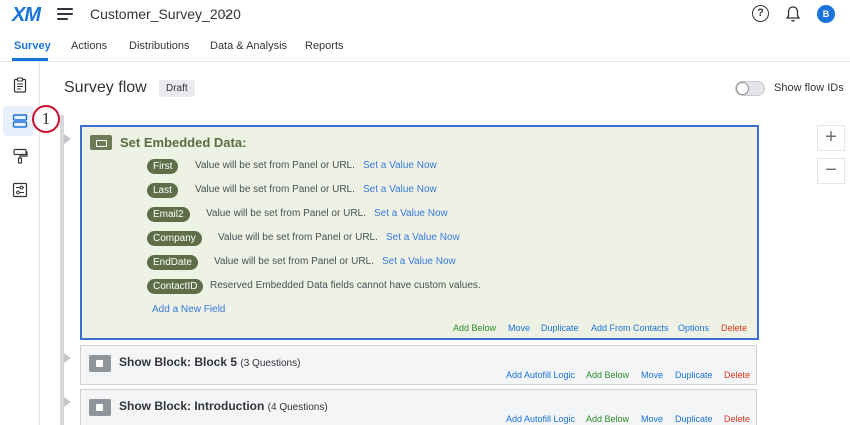  What do you see at coordinates (630, 328) in the screenshot?
I see `add-from-contacts-link: Add From Contacts` at bounding box center [630, 328].